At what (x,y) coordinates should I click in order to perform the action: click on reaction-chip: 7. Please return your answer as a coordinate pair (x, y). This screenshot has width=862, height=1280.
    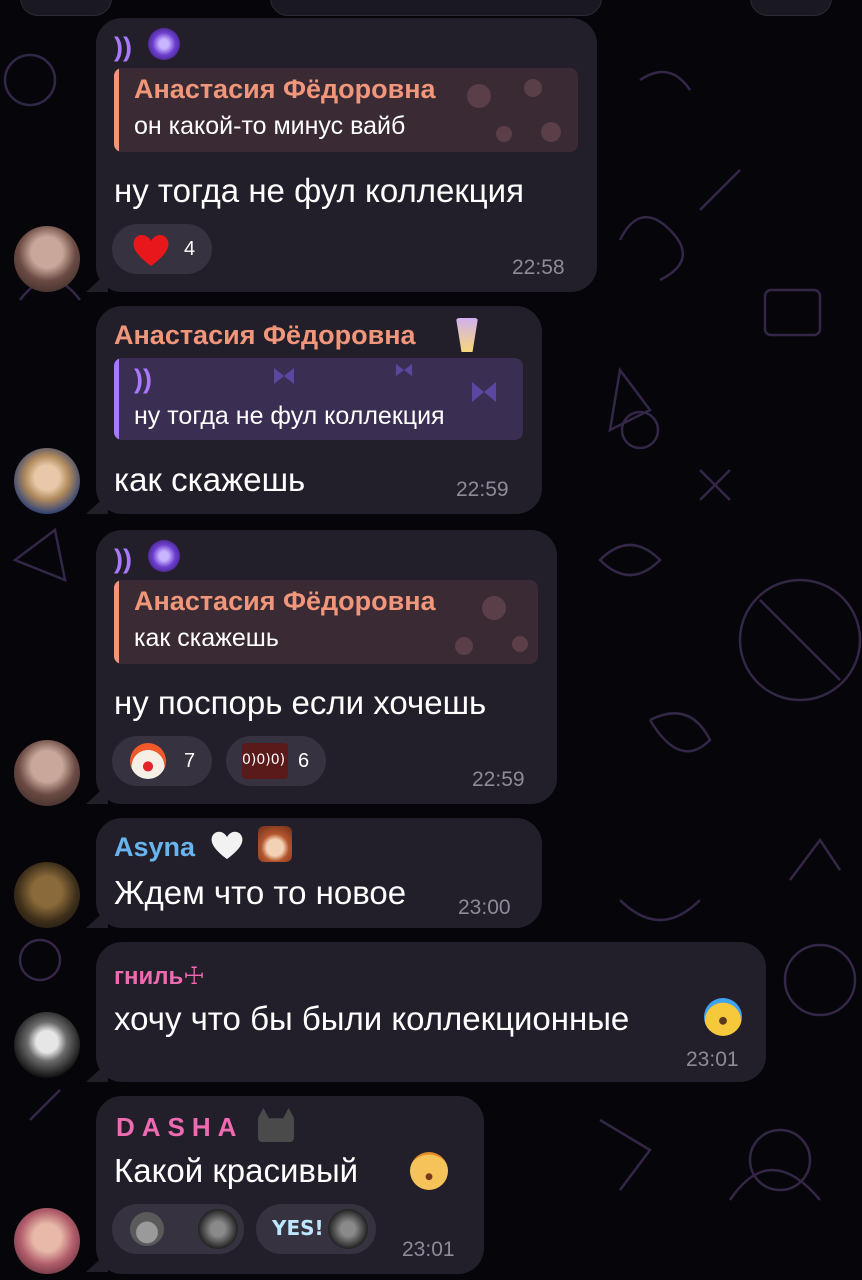
    Looking at the image, I should click on (162, 761).